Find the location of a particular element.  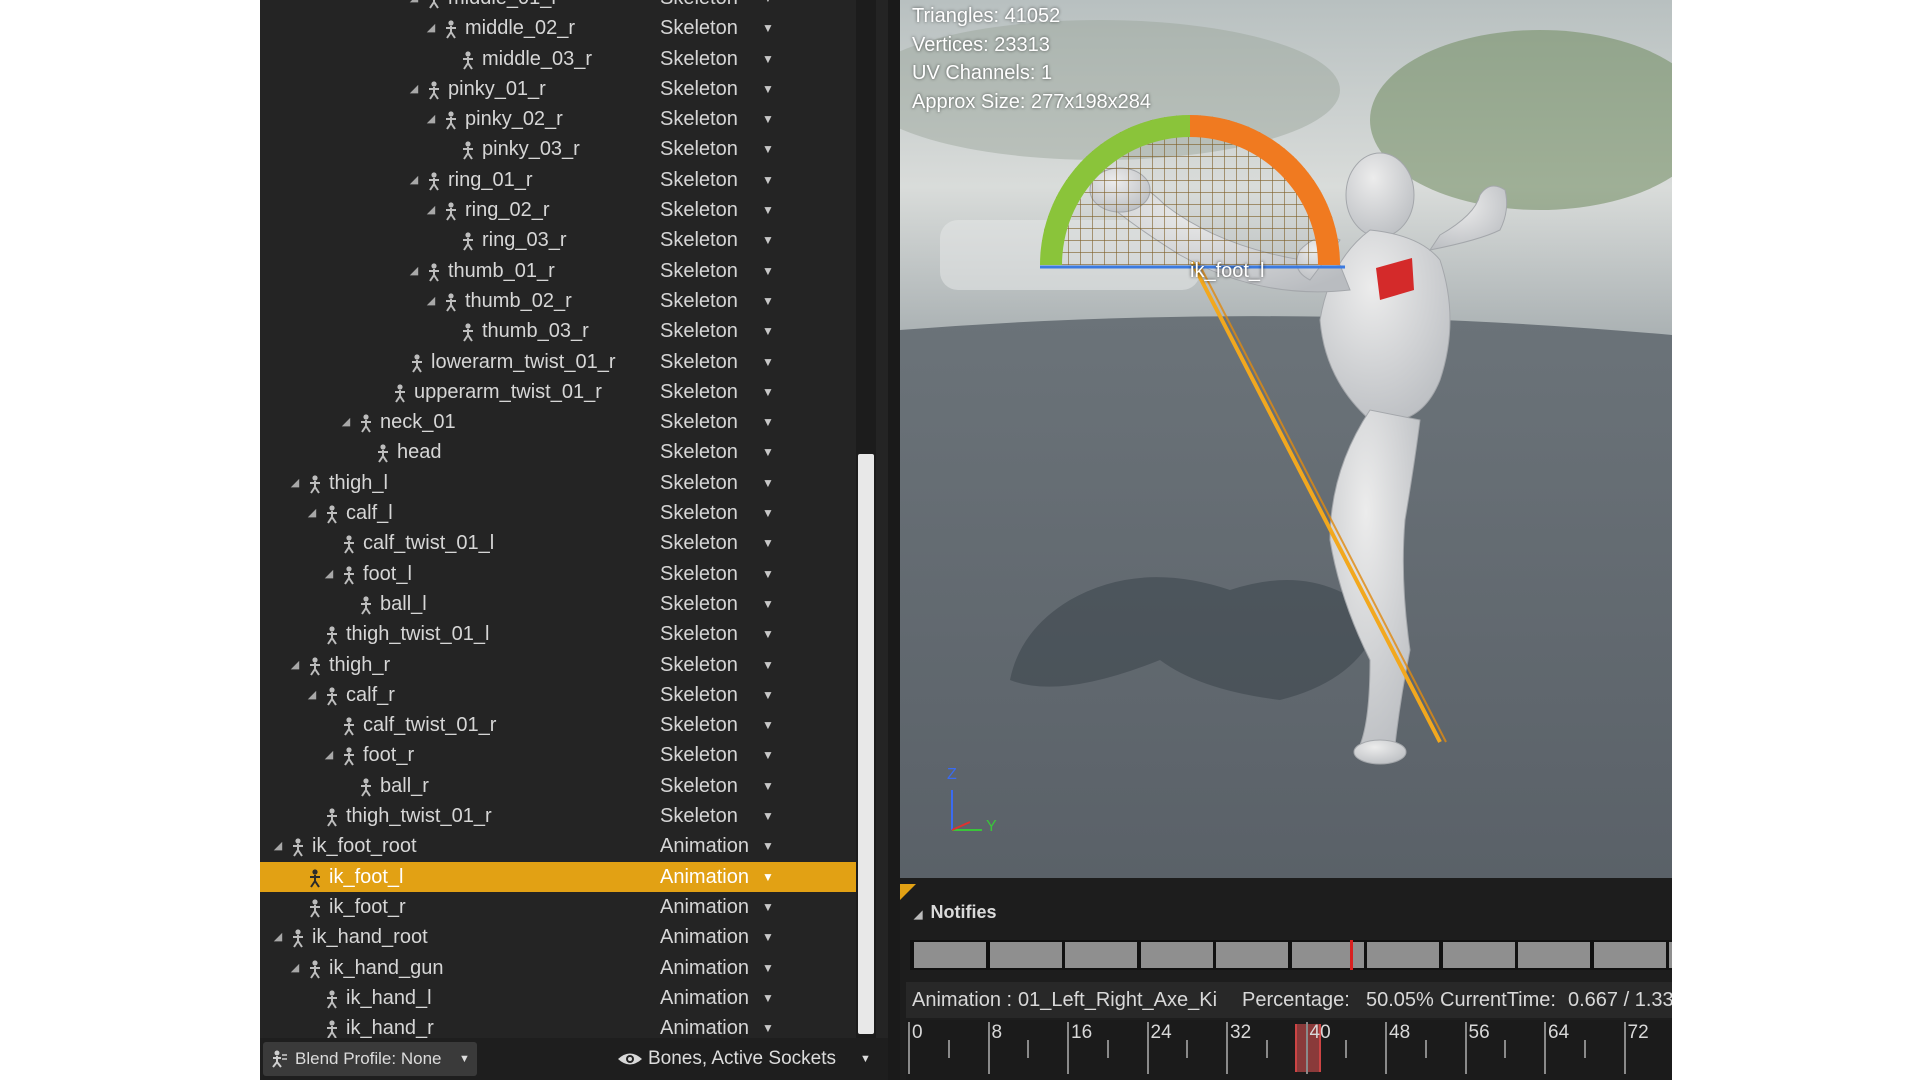

tree-row-pinky-01-r: ◢ pinky_01_r Skeleton ▼ is located at coordinates (560, 89).